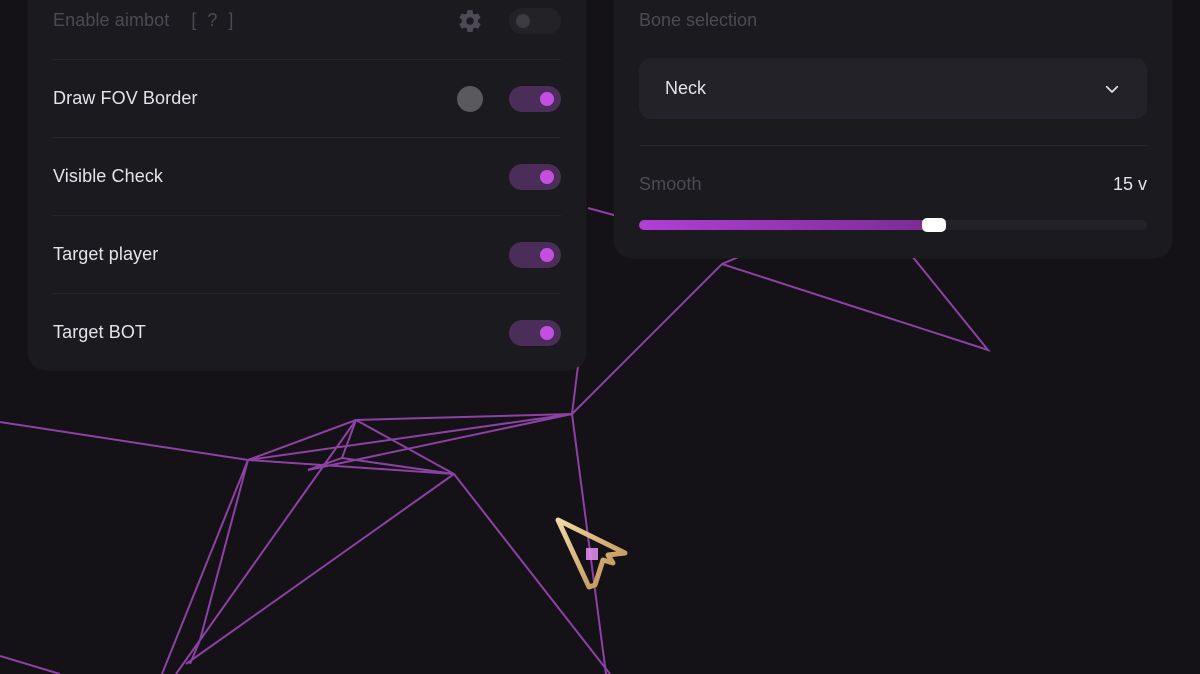 Image resolution: width=1200 pixels, height=674 pixels. Describe the element at coordinates (111, 20) in the screenshot. I see `enable-aimbot-label: Enable aimbot` at that location.